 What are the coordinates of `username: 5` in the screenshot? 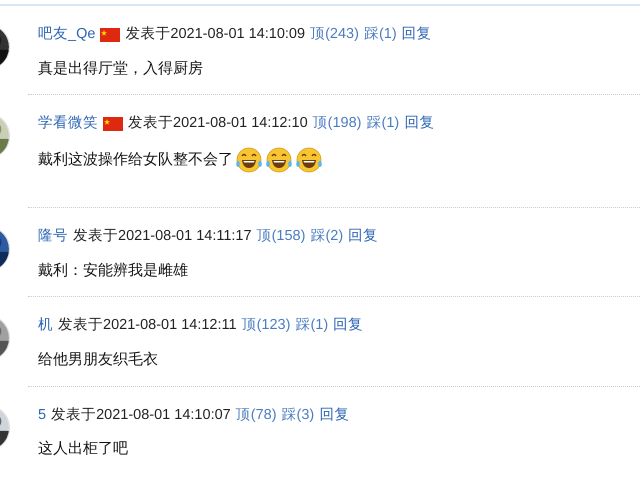 It's located at (42, 415).